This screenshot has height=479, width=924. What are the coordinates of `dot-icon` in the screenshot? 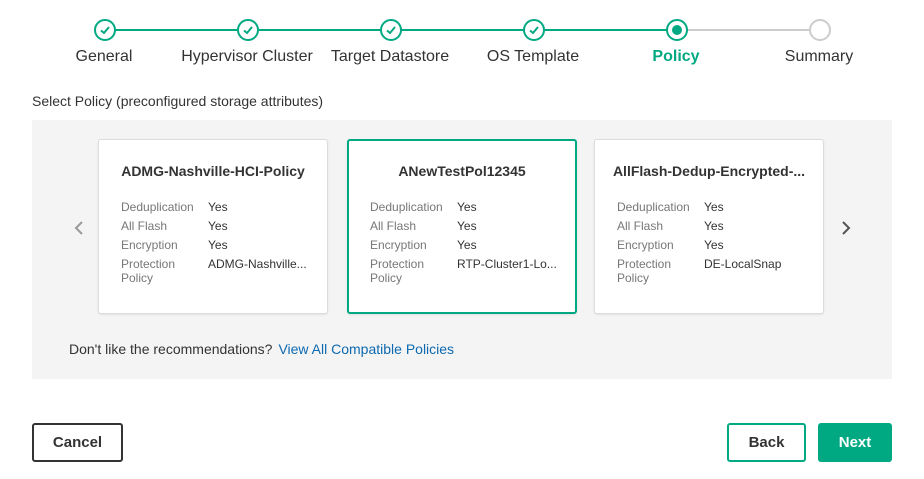 It's located at (677, 30).